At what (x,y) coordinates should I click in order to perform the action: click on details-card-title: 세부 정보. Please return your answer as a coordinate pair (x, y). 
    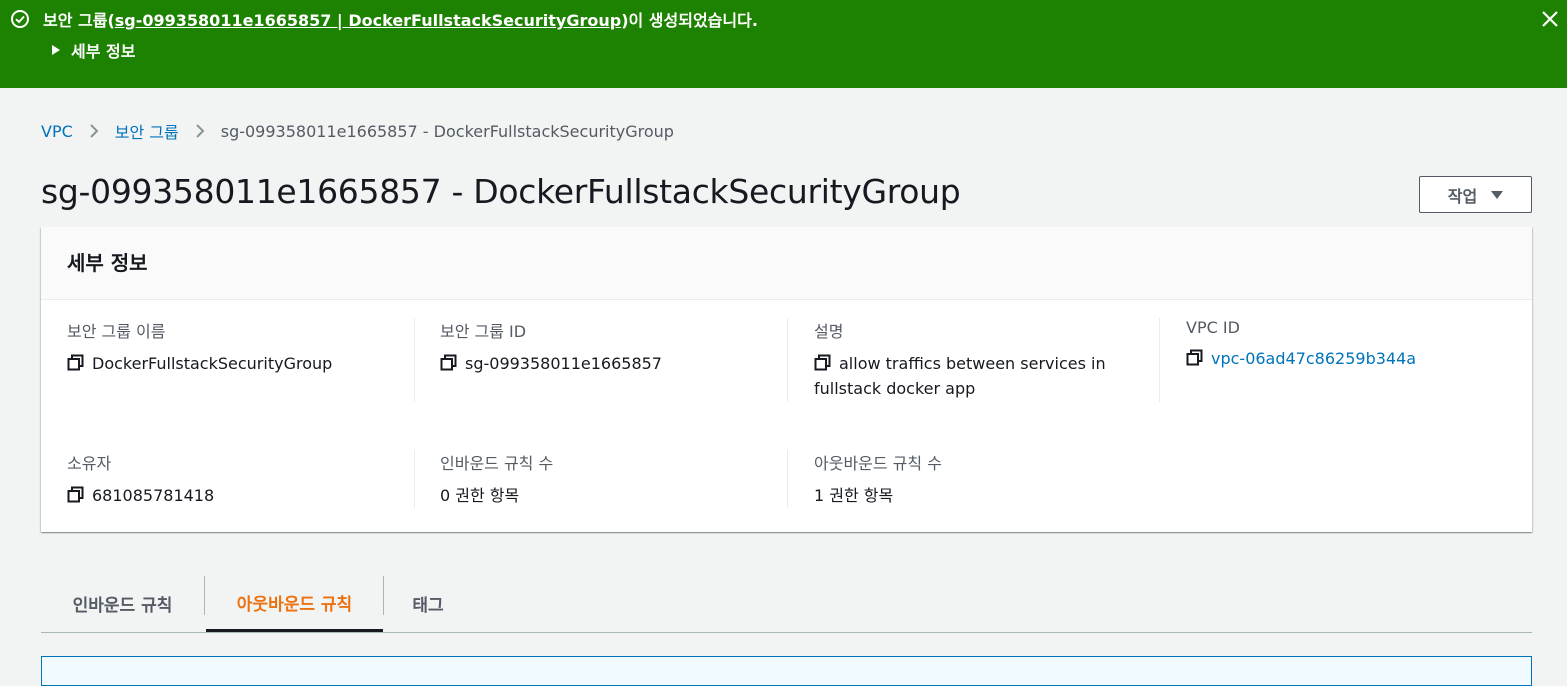
    Looking at the image, I should click on (107, 263).